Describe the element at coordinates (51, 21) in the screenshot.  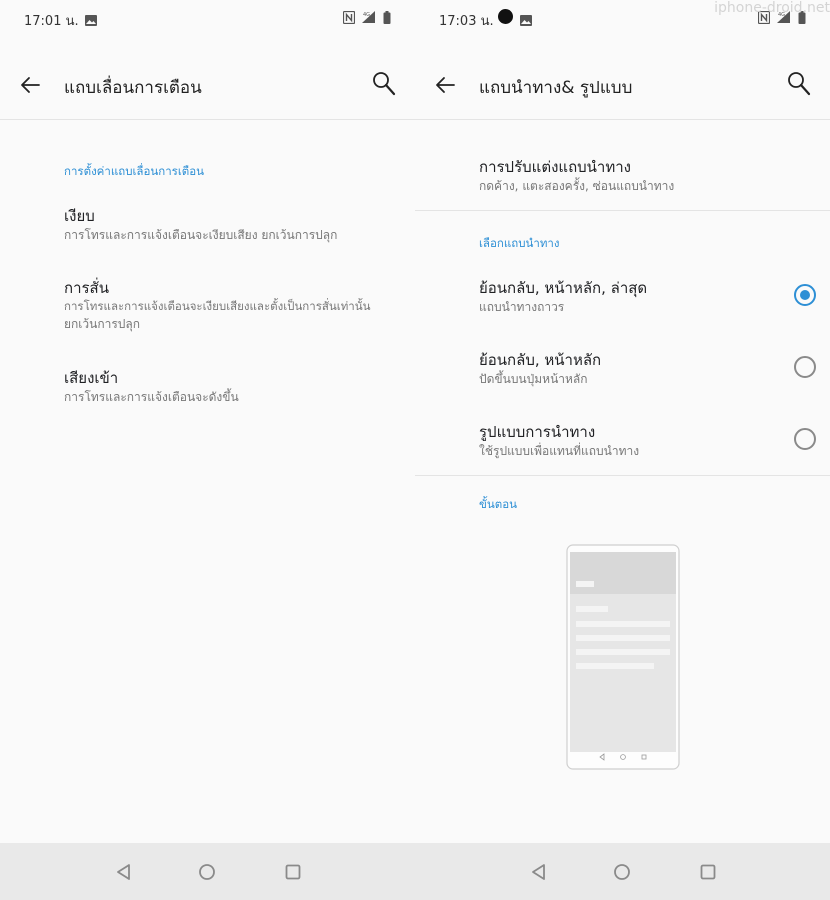
I see `status-time: 17:01 น.` at that location.